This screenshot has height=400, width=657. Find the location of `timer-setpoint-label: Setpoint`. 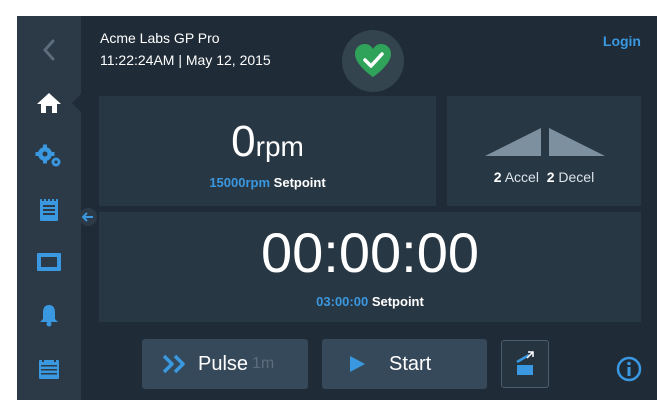

timer-setpoint-label: Setpoint is located at coordinates (397, 301).